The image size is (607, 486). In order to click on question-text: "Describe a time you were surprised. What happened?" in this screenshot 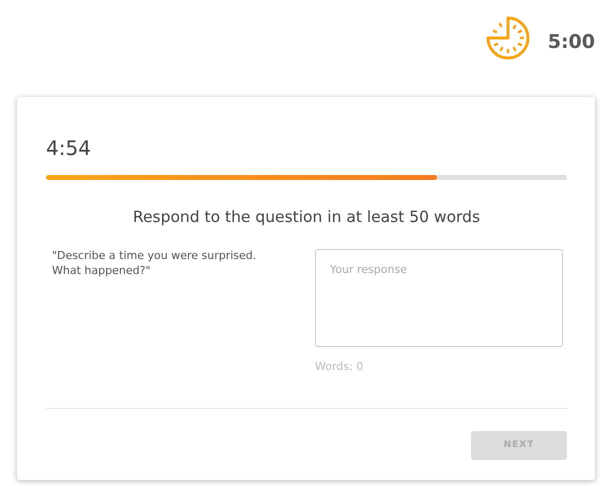, I will do `click(155, 264)`.